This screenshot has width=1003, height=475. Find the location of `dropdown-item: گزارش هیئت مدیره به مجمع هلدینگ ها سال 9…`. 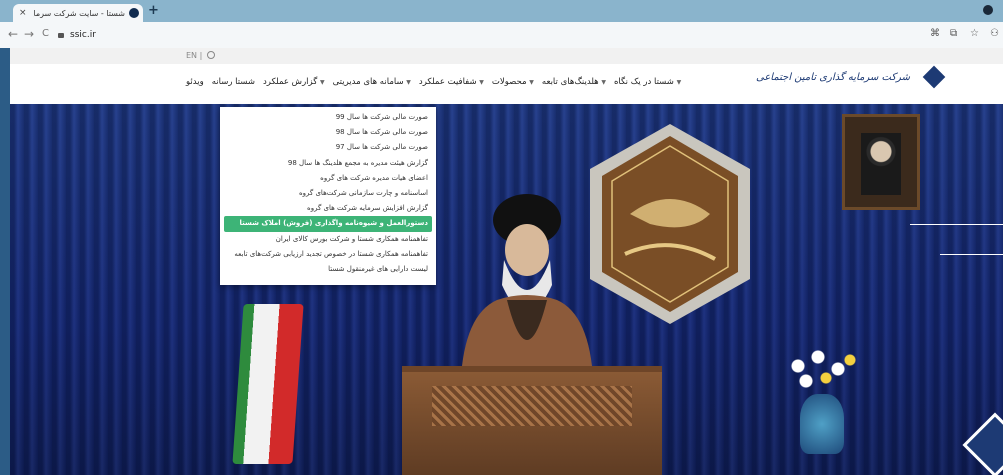

dropdown-item: گزارش هیئت مدیره به مجمع هلدینگ ها سال 9… is located at coordinates (328, 163).